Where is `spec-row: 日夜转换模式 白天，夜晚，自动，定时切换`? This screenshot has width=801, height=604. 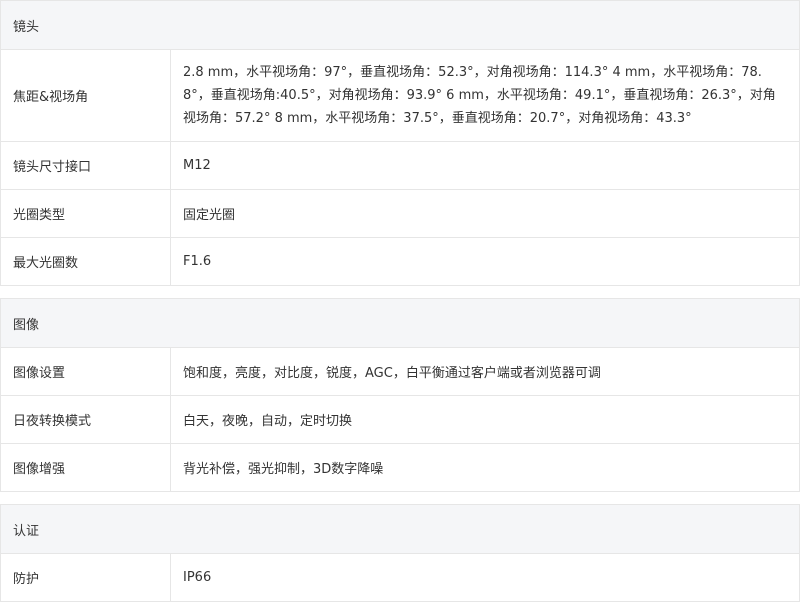 spec-row: 日夜转换模式 白天，夜晚，自动，定时切换 is located at coordinates (400, 419).